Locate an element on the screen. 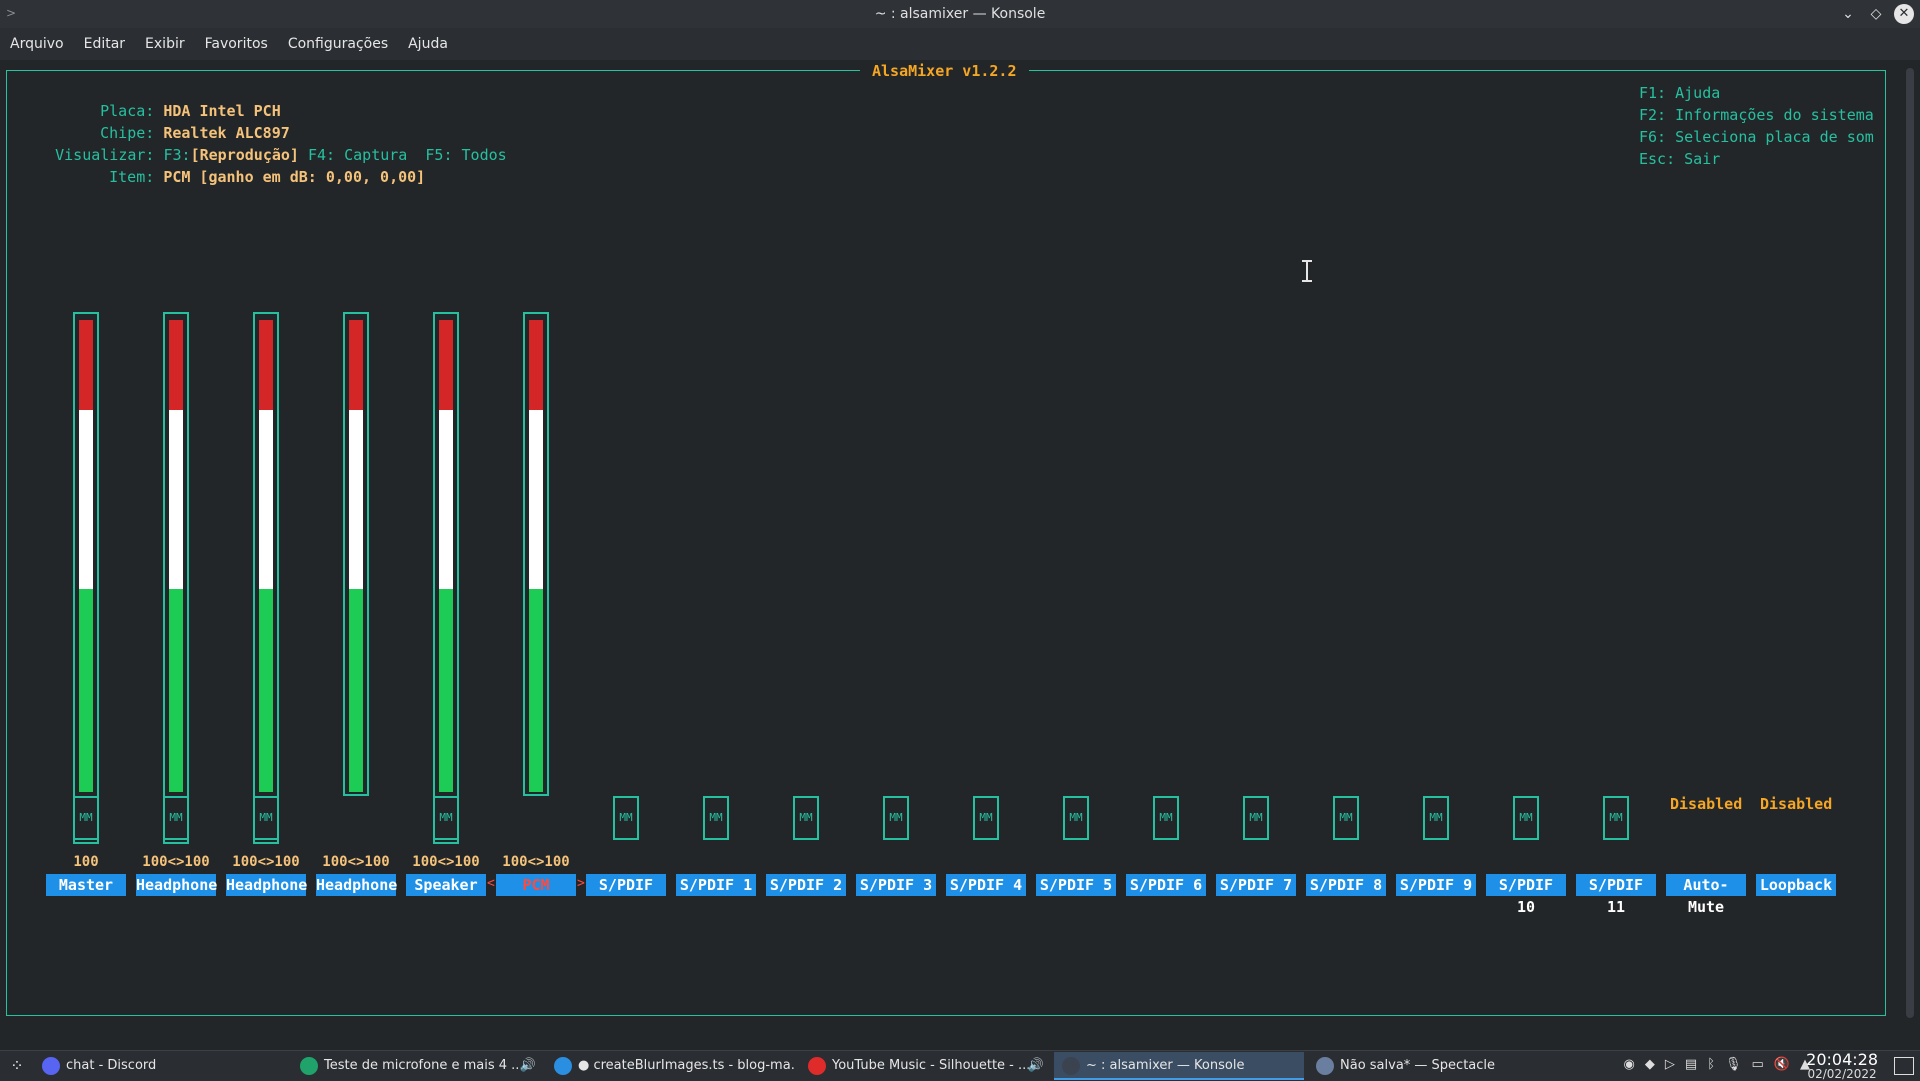 The height and width of the screenshot is (1081, 1920). help-f2: F2: Informações do sistema is located at coordinates (1756, 115).